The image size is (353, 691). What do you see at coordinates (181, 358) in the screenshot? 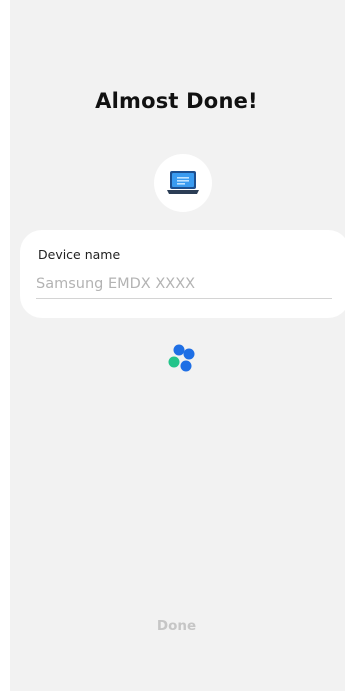
I see `loading-spinner-icon` at bounding box center [181, 358].